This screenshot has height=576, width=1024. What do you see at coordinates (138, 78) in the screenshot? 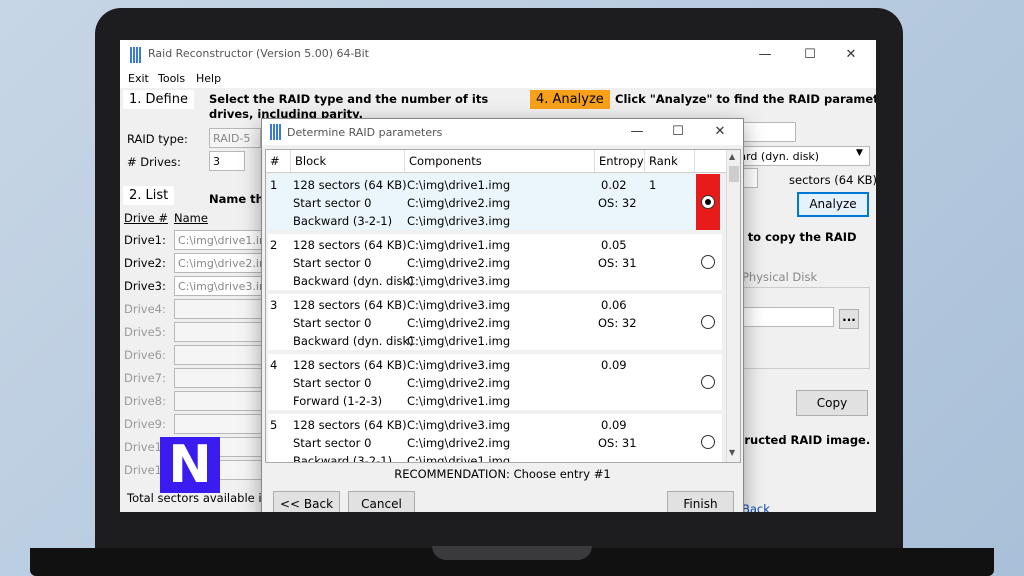
I see `menu-exit: Exit` at bounding box center [138, 78].